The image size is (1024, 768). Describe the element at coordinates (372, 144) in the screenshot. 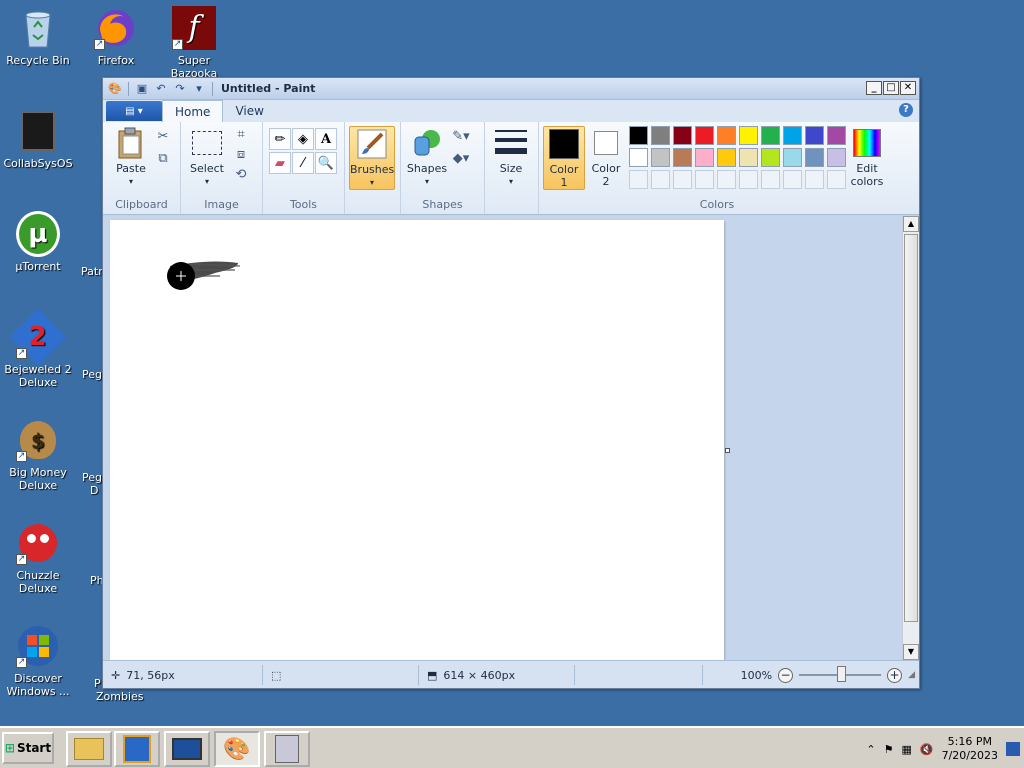

I see `brush-icon` at that location.